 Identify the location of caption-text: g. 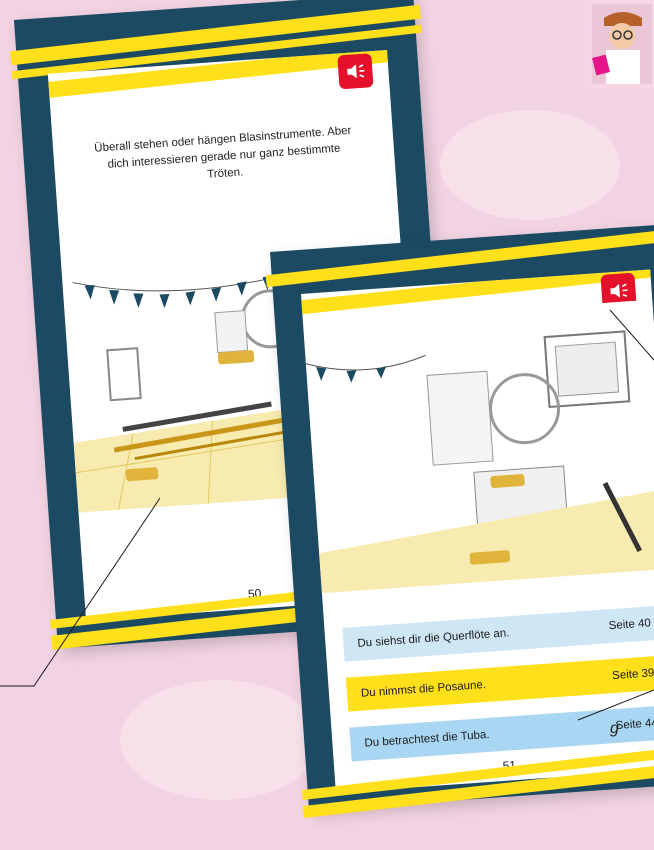
(614, 728).